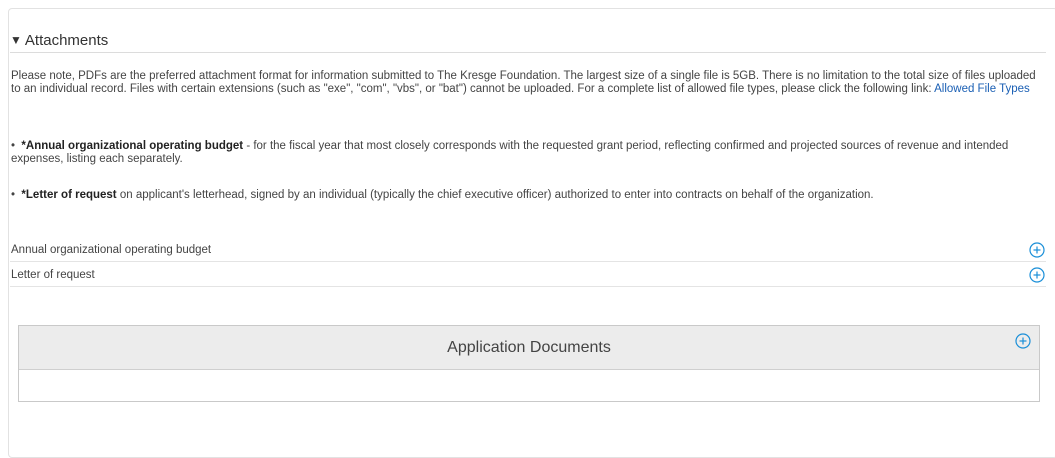 This screenshot has height=458, width=1055. Describe the element at coordinates (982, 89) in the screenshot. I see `allowed-file-types-link: Allowed File Types` at that location.